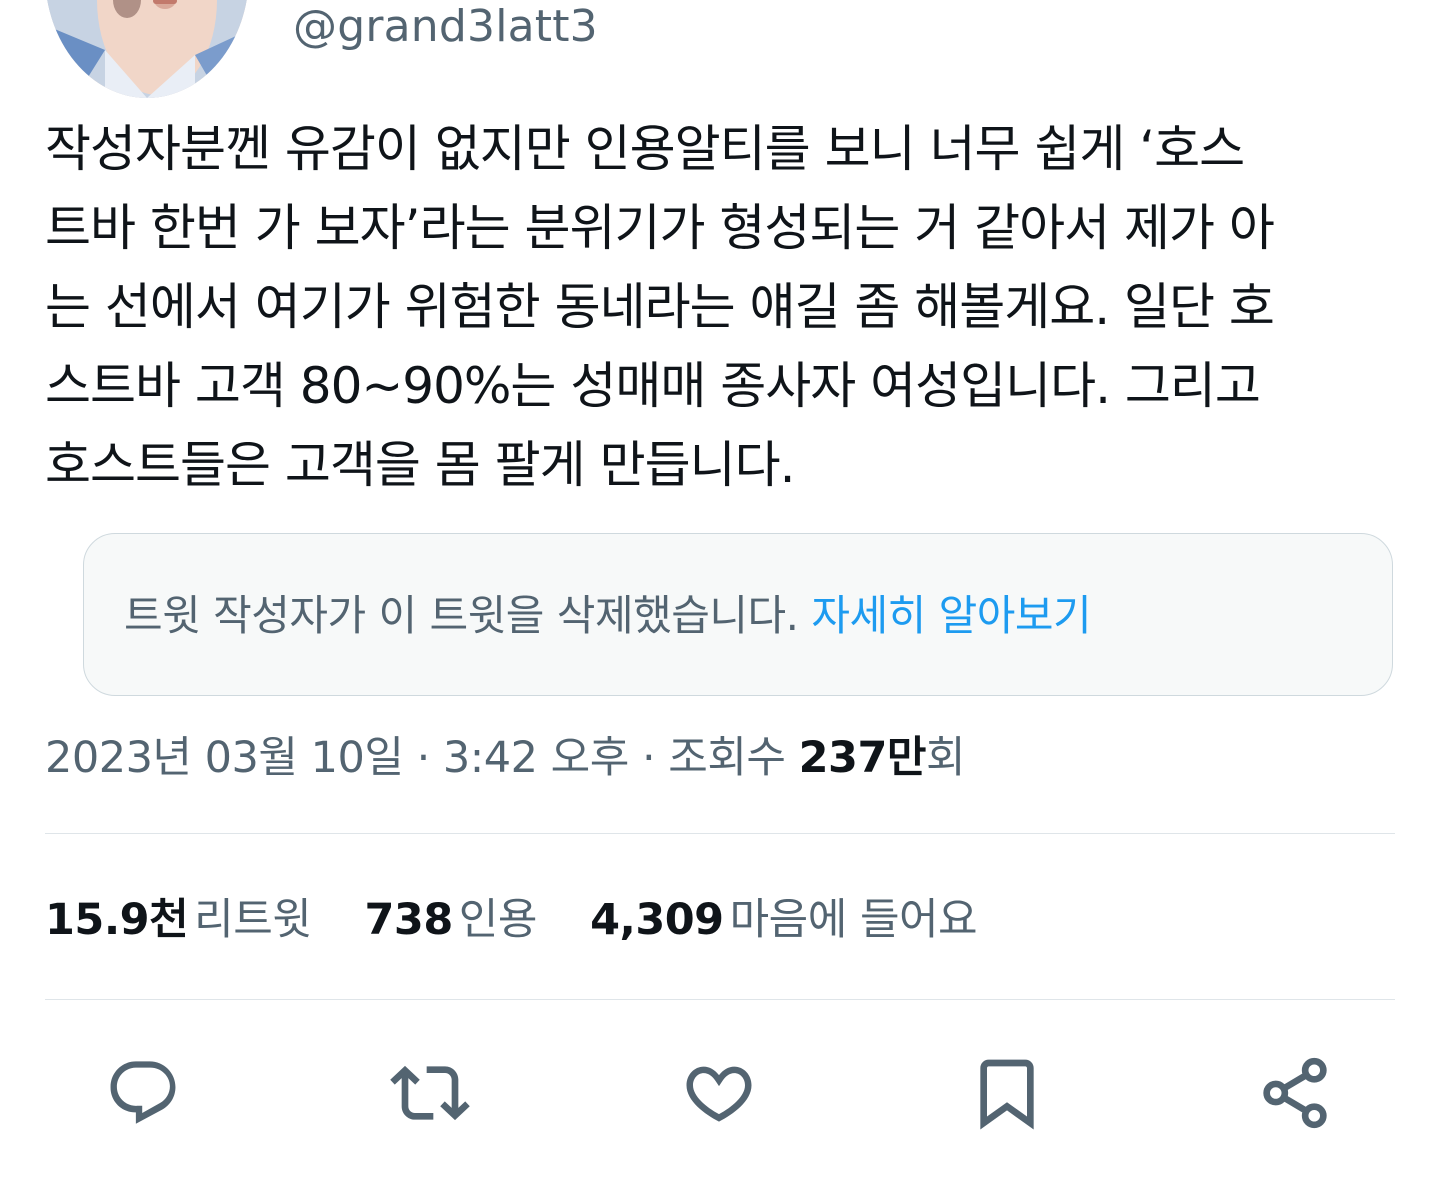 This screenshot has width=1440, height=1180. What do you see at coordinates (420, 465) in the screenshot?
I see `tweet-text-line: 호스트들은 고객을 몸 팔게 만듭니다.` at bounding box center [420, 465].